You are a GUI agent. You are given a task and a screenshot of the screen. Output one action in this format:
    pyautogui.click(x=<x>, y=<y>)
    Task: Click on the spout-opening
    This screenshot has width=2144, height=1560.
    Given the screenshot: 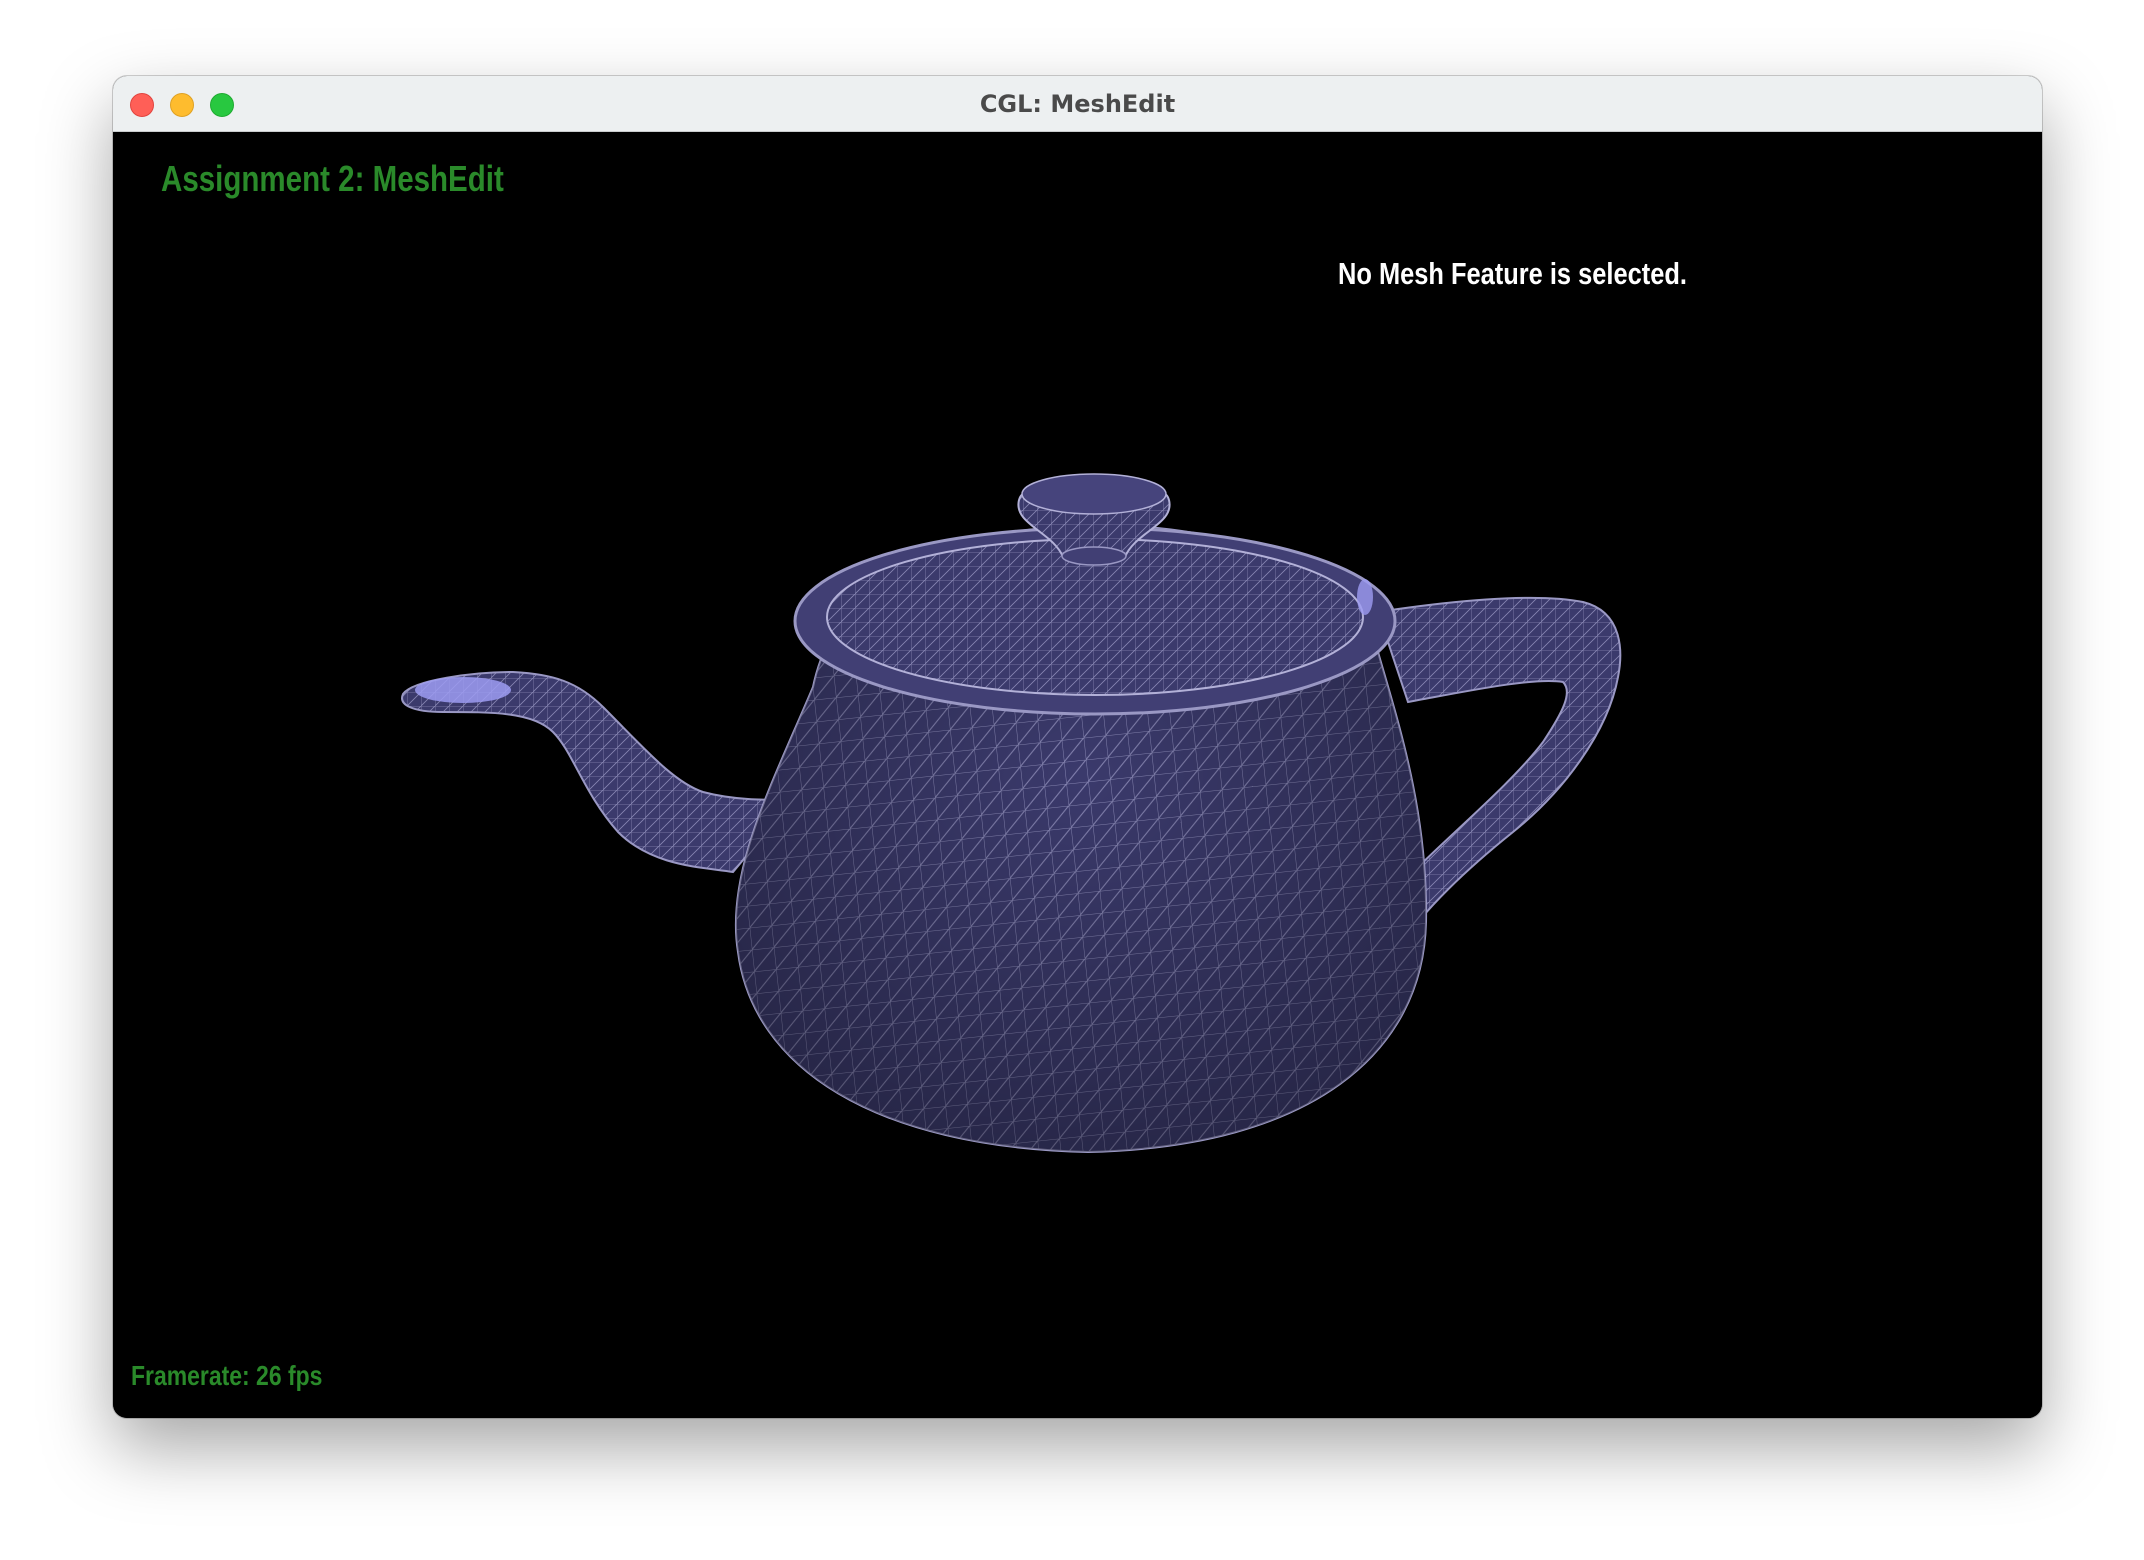 What is the action you would take?
    pyautogui.click(x=463, y=690)
    